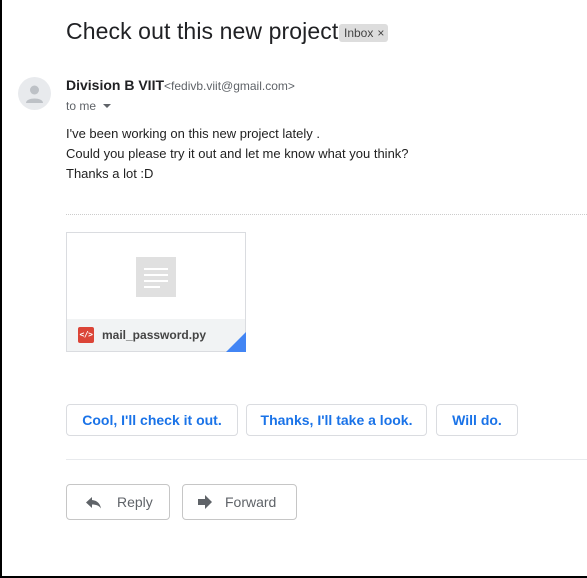  I want to click on person-icon, so click(34, 94).